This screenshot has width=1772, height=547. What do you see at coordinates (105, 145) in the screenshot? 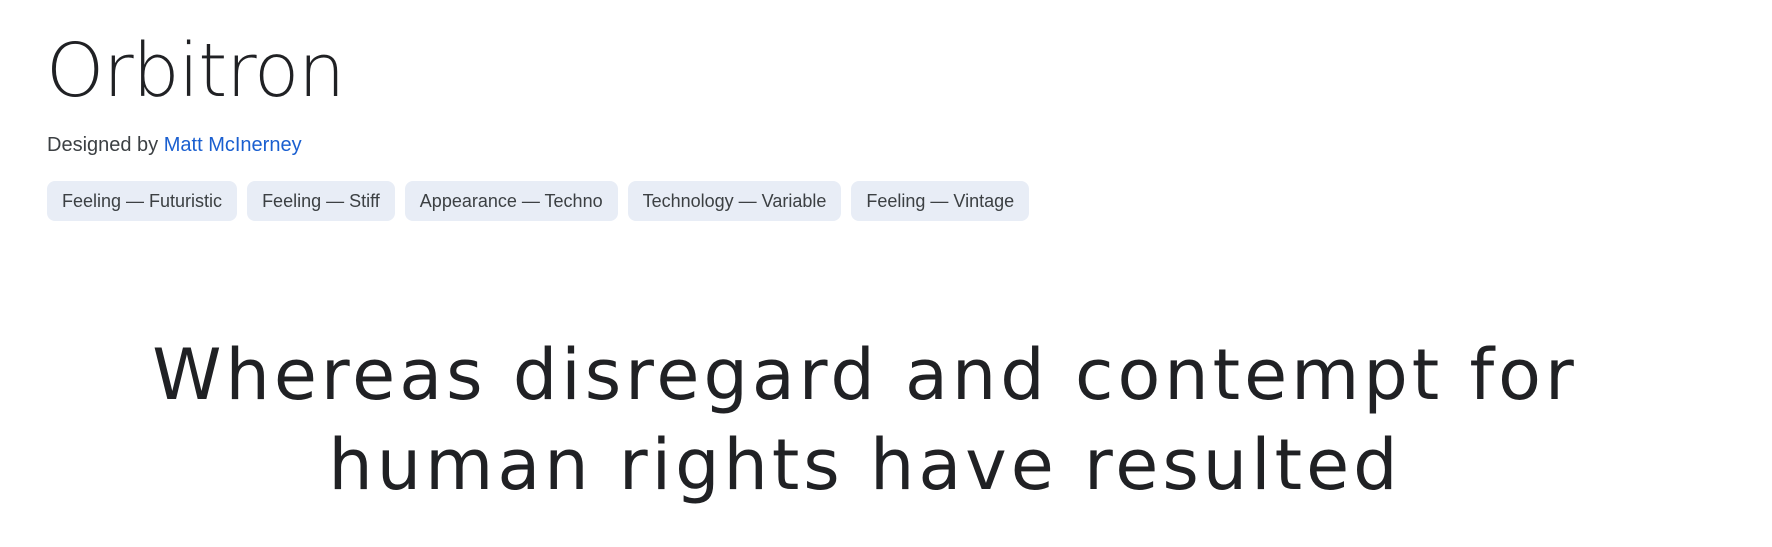
I see `designed-by-label: Designed by` at bounding box center [105, 145].